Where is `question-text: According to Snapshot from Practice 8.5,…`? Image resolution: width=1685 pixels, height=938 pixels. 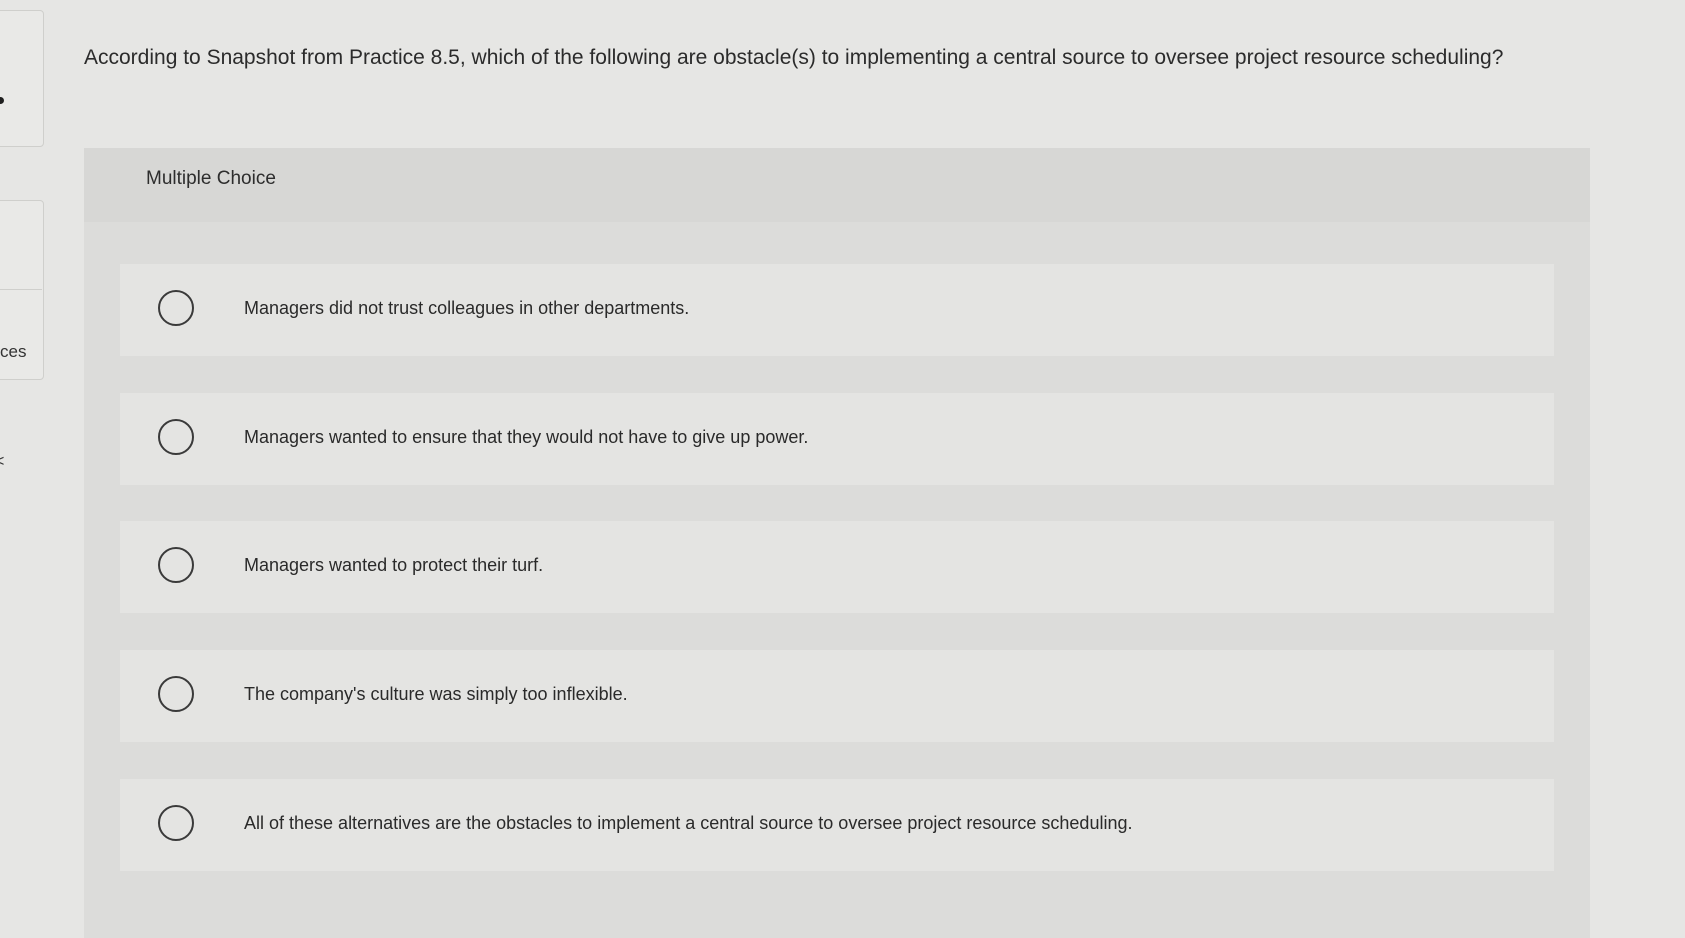
question-text: According to Snapshot from Practice 8.5,… is located at coordinates (794, 57).